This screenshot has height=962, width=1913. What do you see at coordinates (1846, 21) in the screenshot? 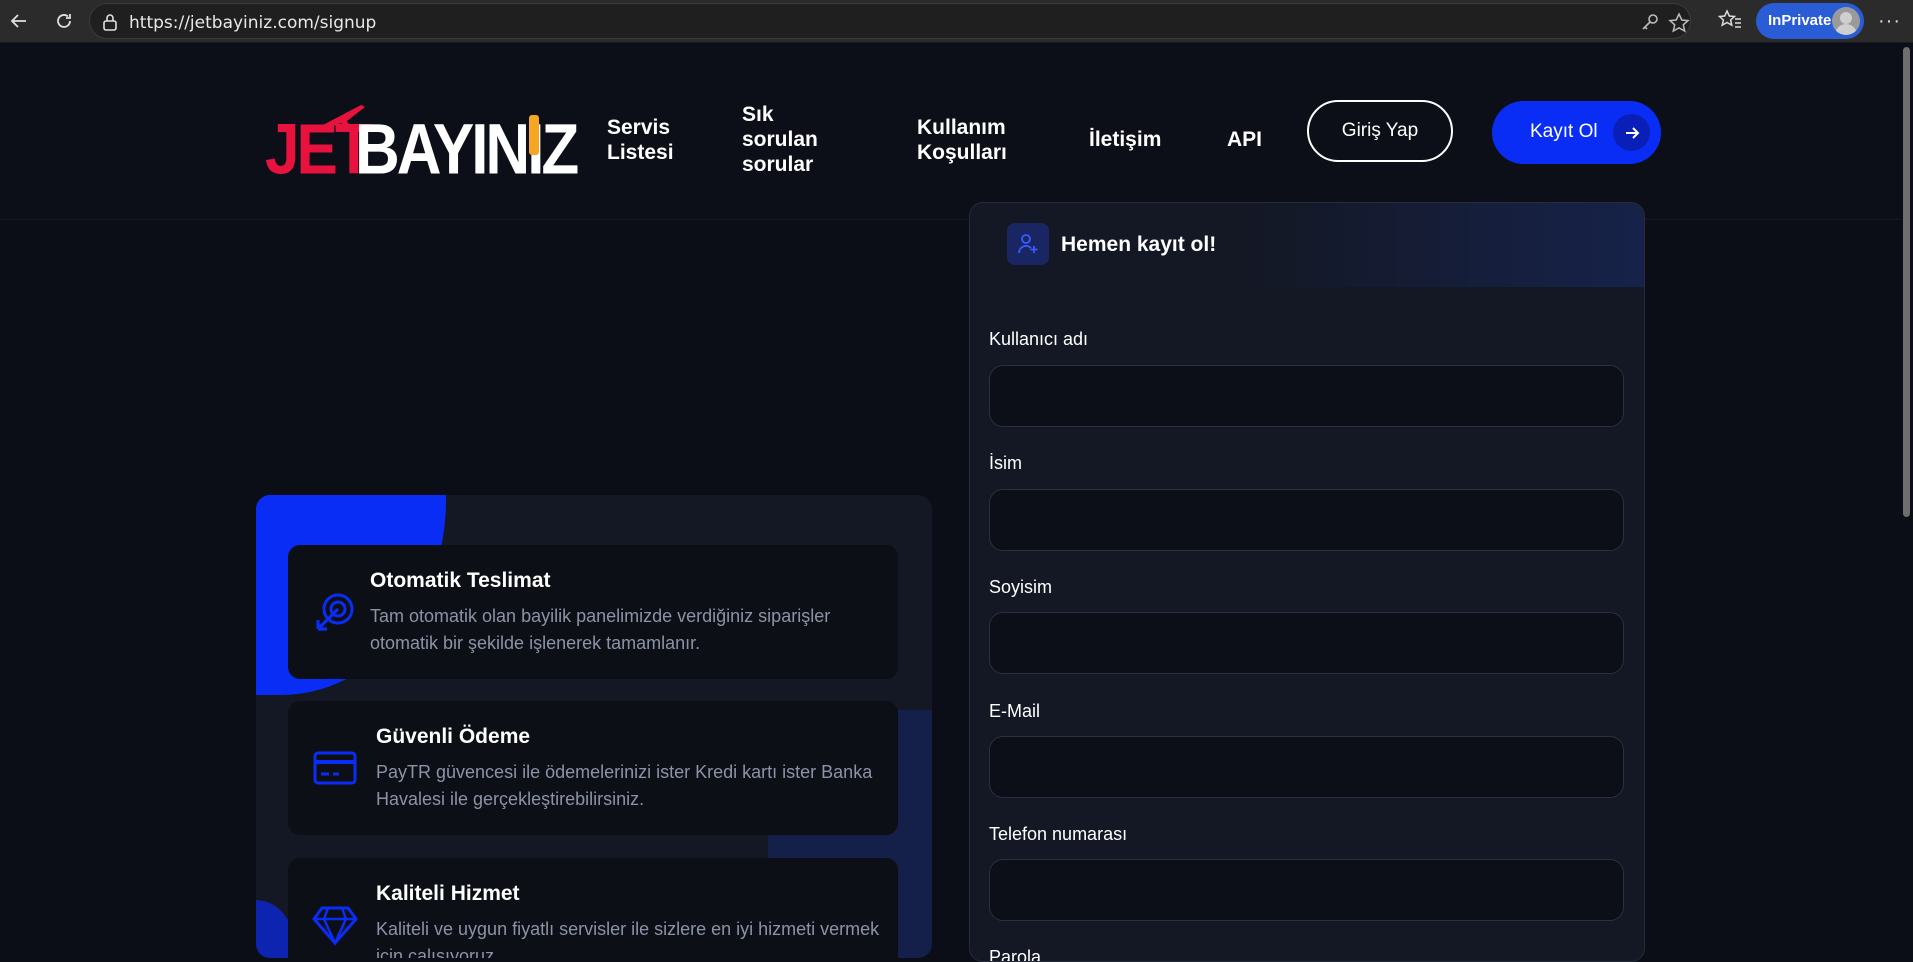
I see `avatar` at bounding box center [1846, 21].